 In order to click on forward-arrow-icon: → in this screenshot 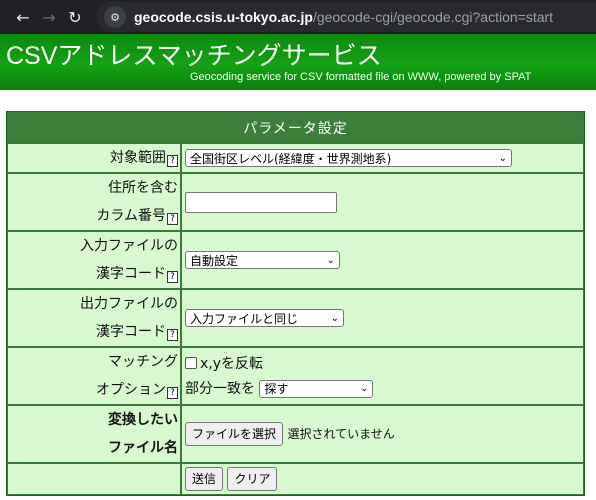, I will do `click(49, 17)`.